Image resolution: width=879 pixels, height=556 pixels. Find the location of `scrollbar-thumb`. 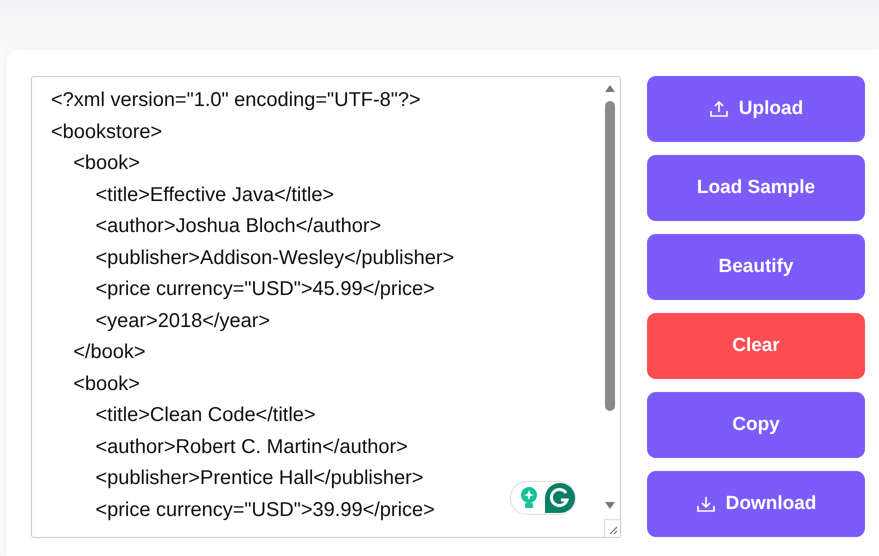

scrollbar-thumb is located at coordinates (610, 256).